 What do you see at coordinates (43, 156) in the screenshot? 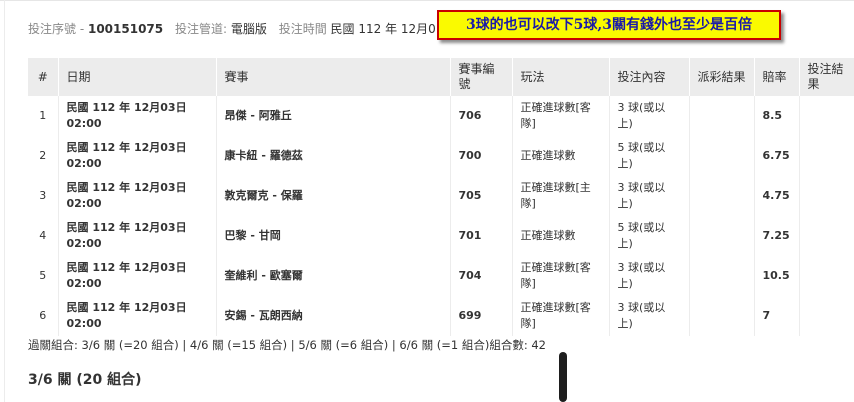
I see `row-index: 2` at bounding box center [43, 156].